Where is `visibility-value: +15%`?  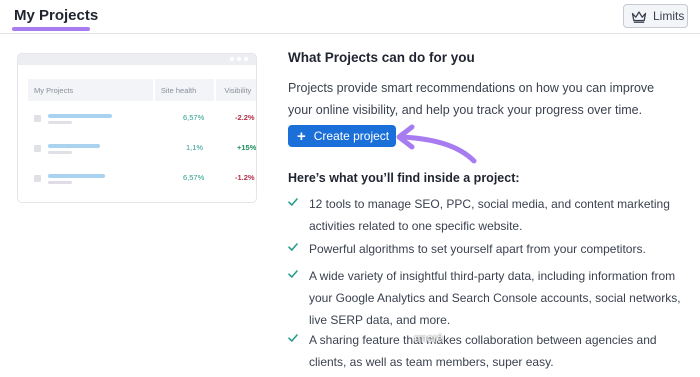
visibility-value: +15% is located at coordinates (247, 147).